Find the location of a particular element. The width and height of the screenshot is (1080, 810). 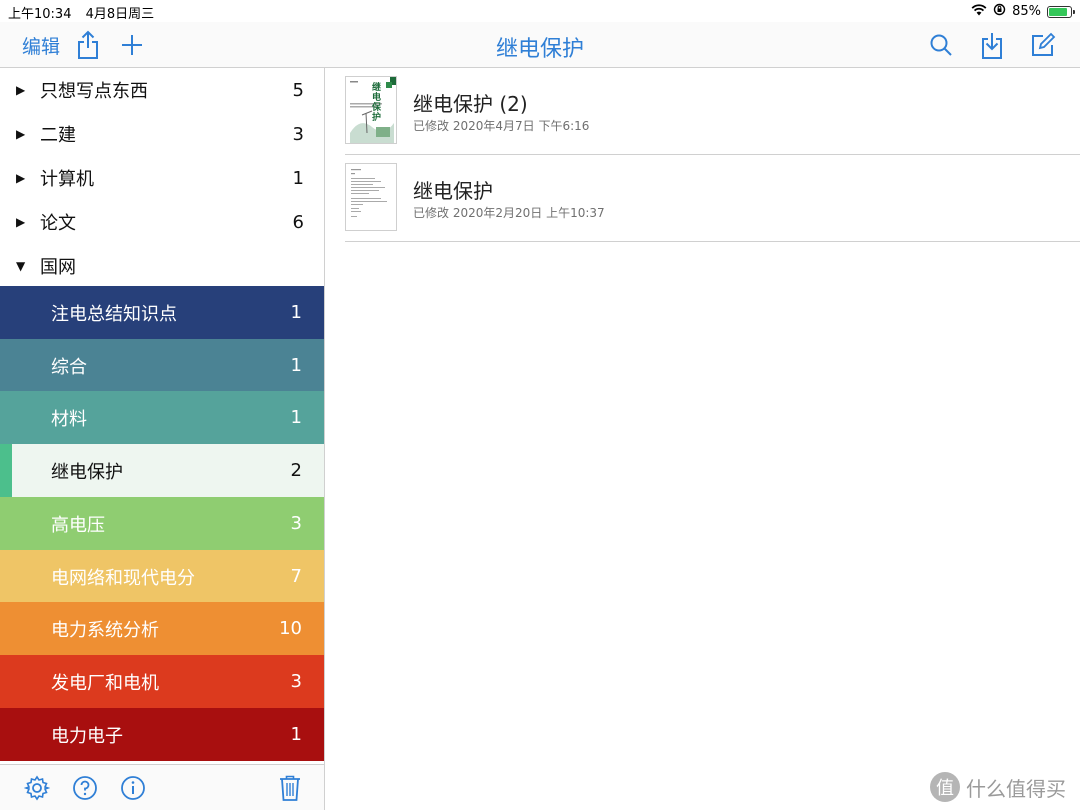

folder-label: 计算机 is located at coordinates (67, 179).